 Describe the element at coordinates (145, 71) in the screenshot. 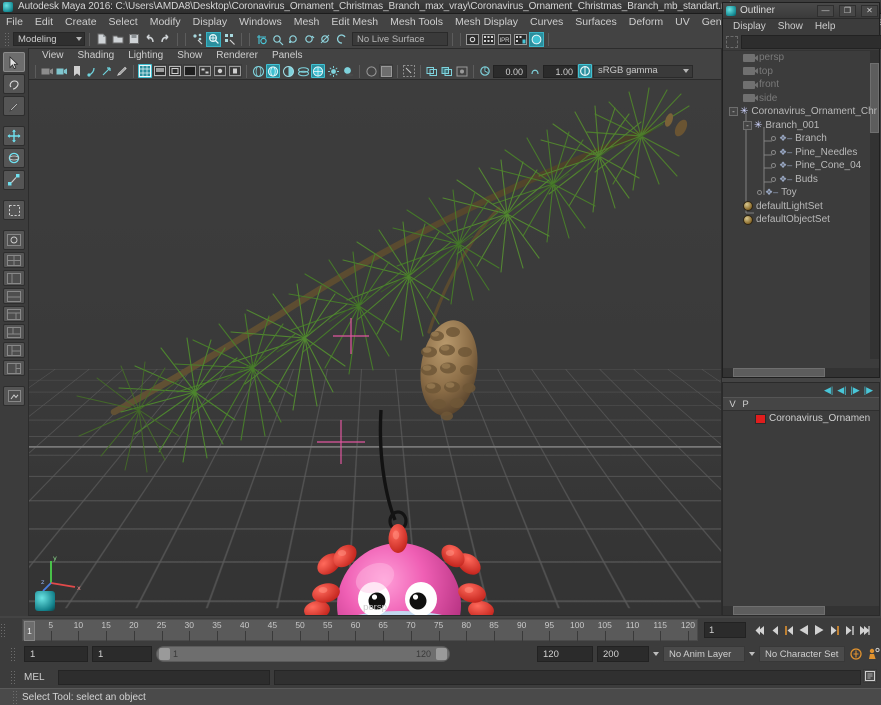

I see `grid-toggle-icon` at that location.